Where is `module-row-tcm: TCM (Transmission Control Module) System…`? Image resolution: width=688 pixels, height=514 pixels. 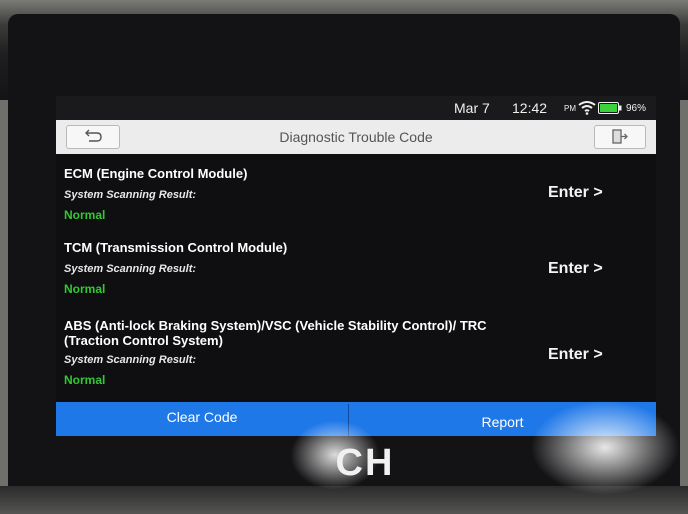
module-row-tcm: TCM (Transmission Control Module) System… is located at coordinates (356, 270).